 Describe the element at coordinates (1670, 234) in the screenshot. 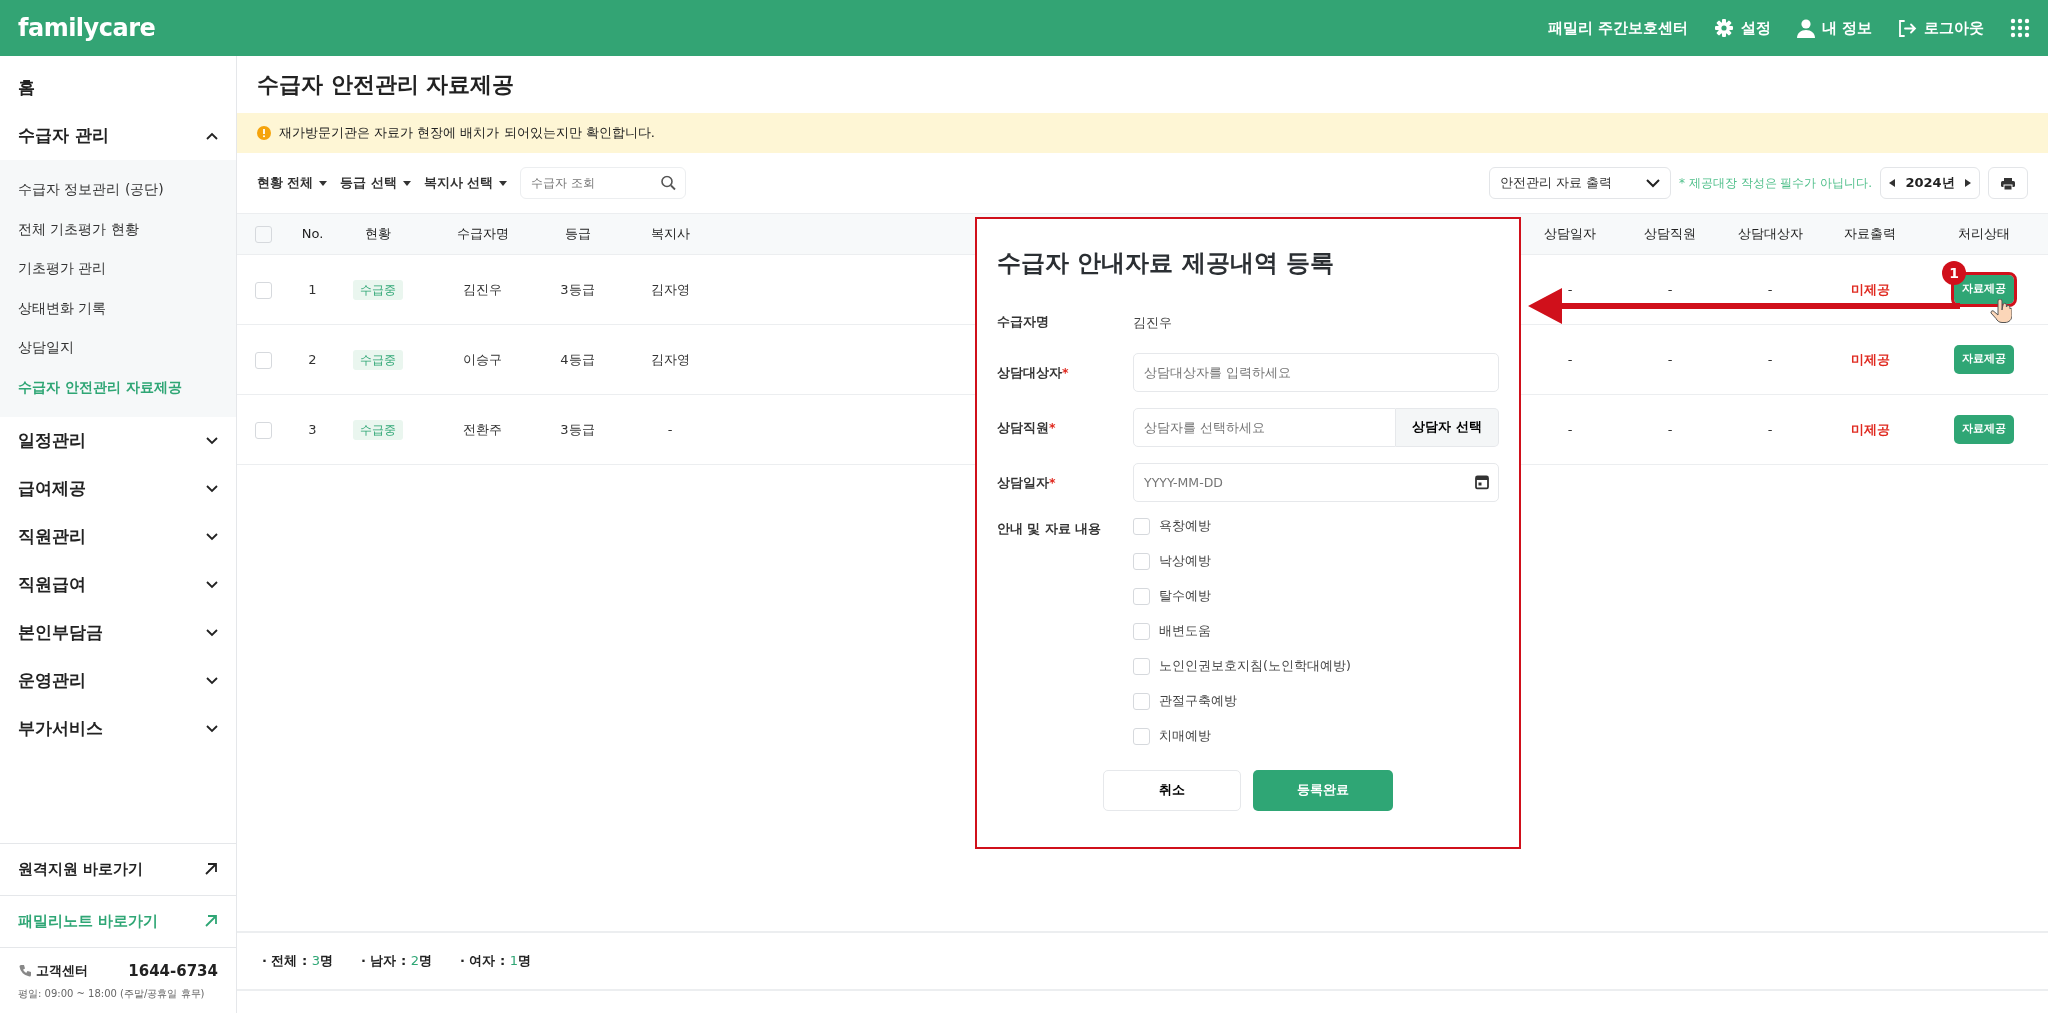

I see `column-header: 상담직원` at that location.